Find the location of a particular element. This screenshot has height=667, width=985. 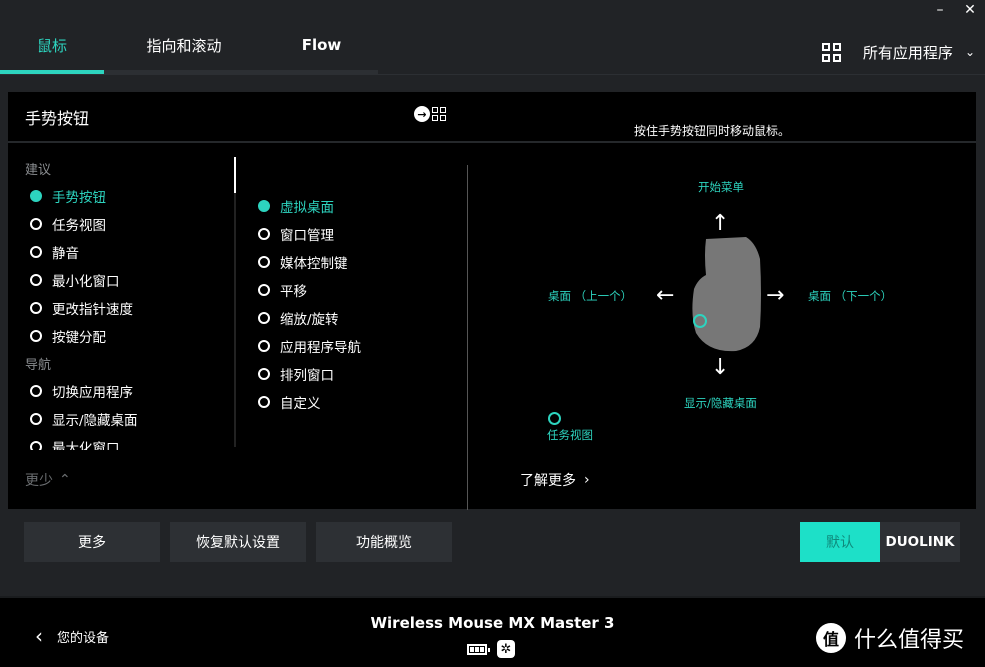

window-controls: – ✕ is located at coordinates (955, 10).